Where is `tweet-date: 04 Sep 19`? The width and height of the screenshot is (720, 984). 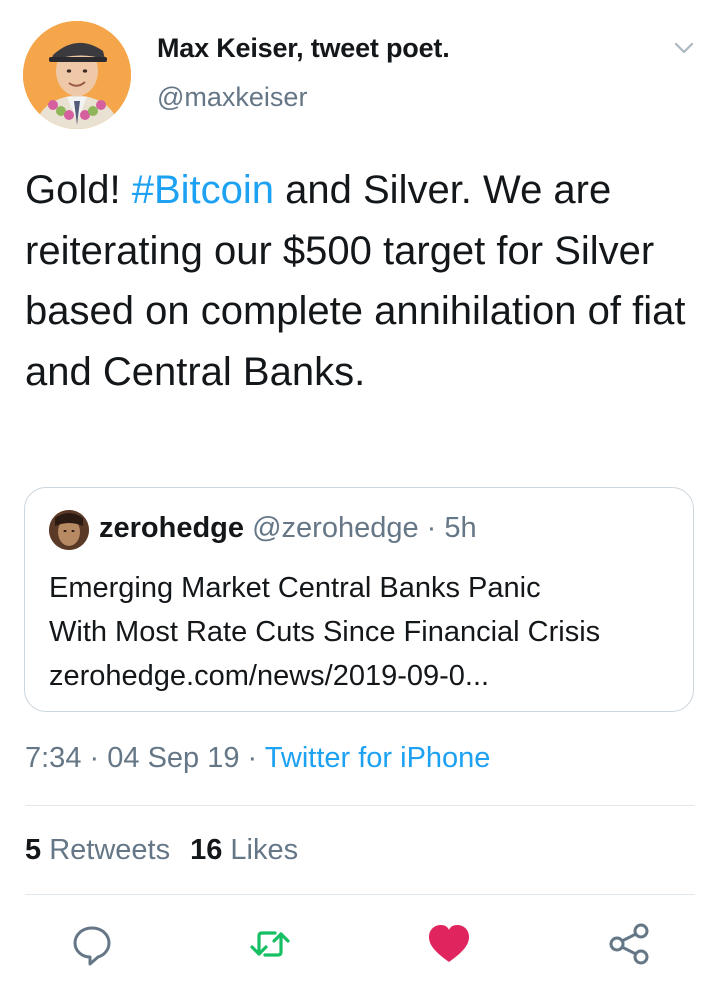 tweet-date: 04 Sep 19 is located at coordinates (173, 758).